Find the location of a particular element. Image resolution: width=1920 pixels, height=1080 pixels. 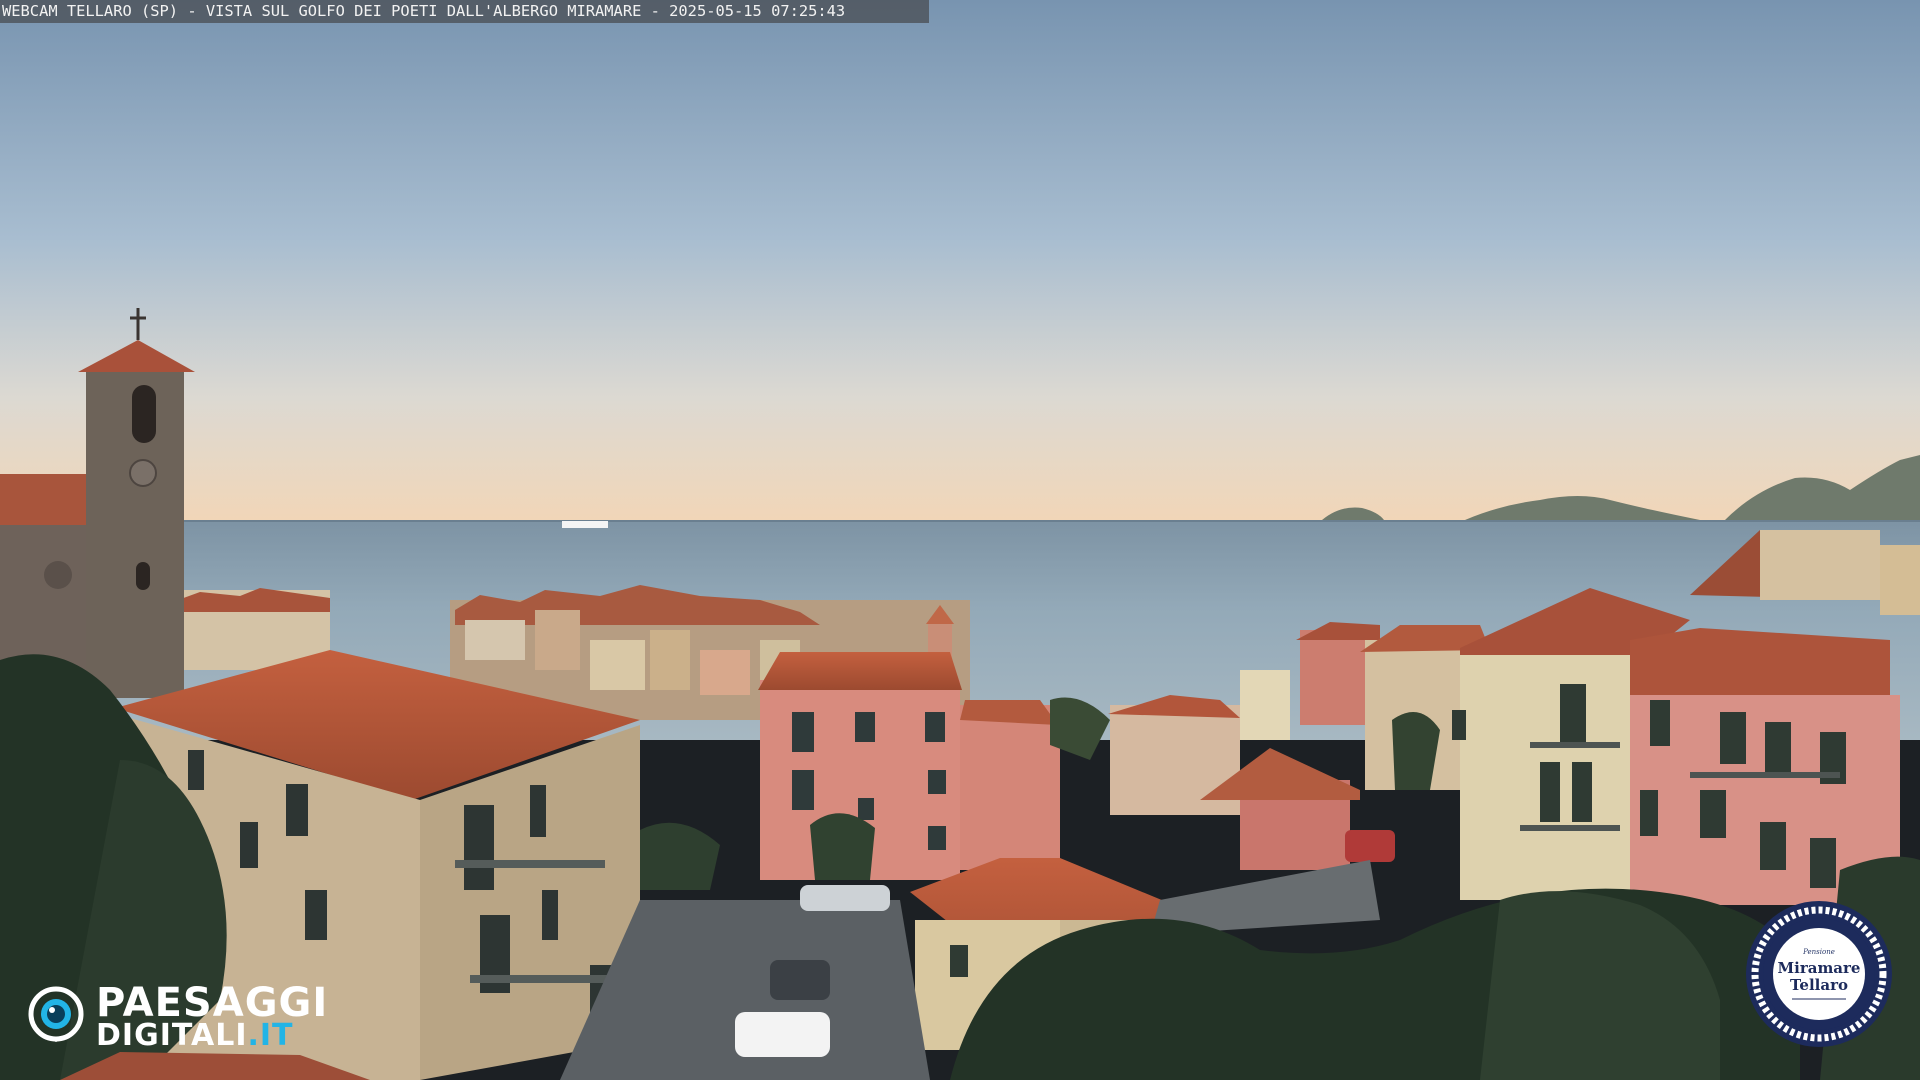

logo-text-line2: DIGITALI.IT is located at coordinates (195, 1035).